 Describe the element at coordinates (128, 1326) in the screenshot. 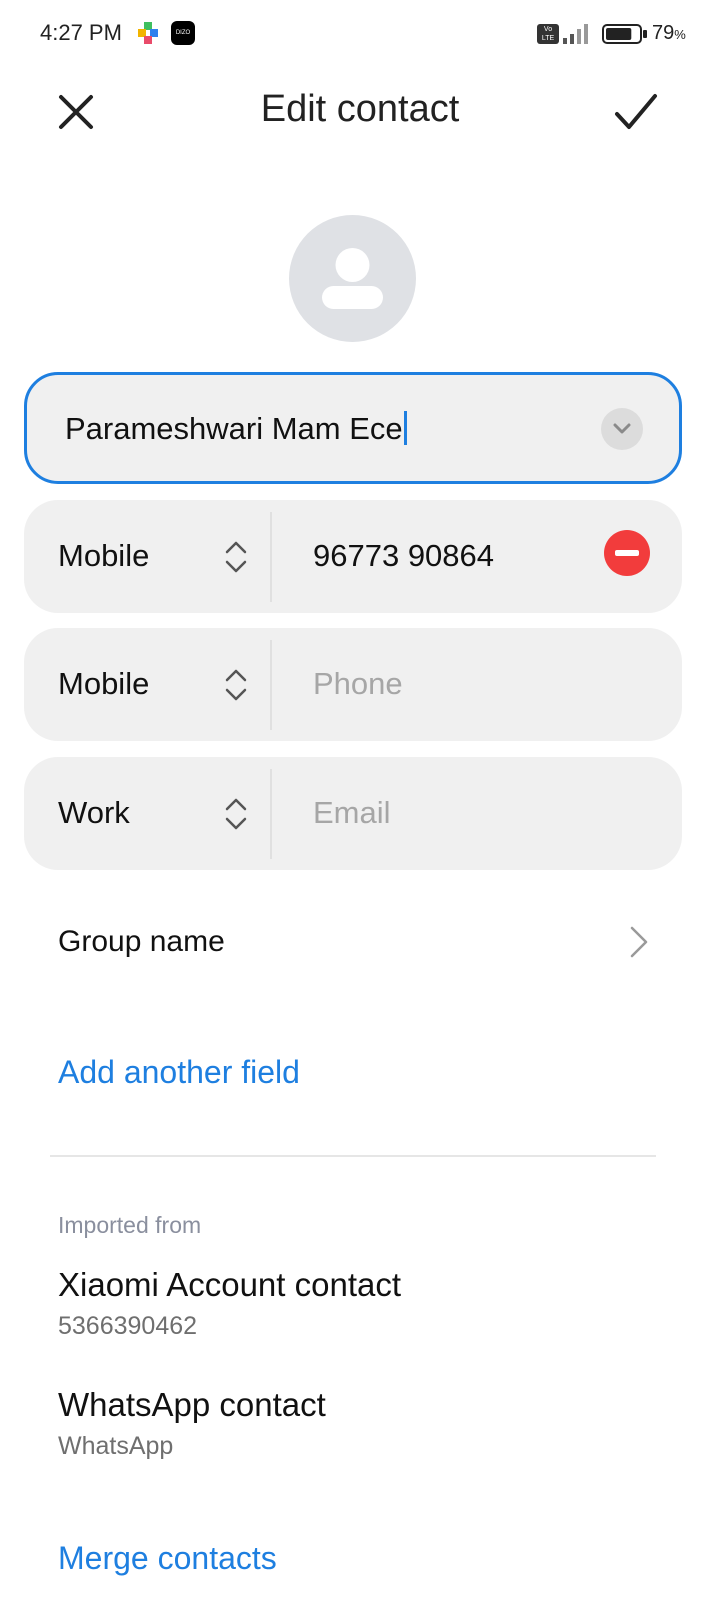

I see `account-subtitle: 5366390462` at that location.